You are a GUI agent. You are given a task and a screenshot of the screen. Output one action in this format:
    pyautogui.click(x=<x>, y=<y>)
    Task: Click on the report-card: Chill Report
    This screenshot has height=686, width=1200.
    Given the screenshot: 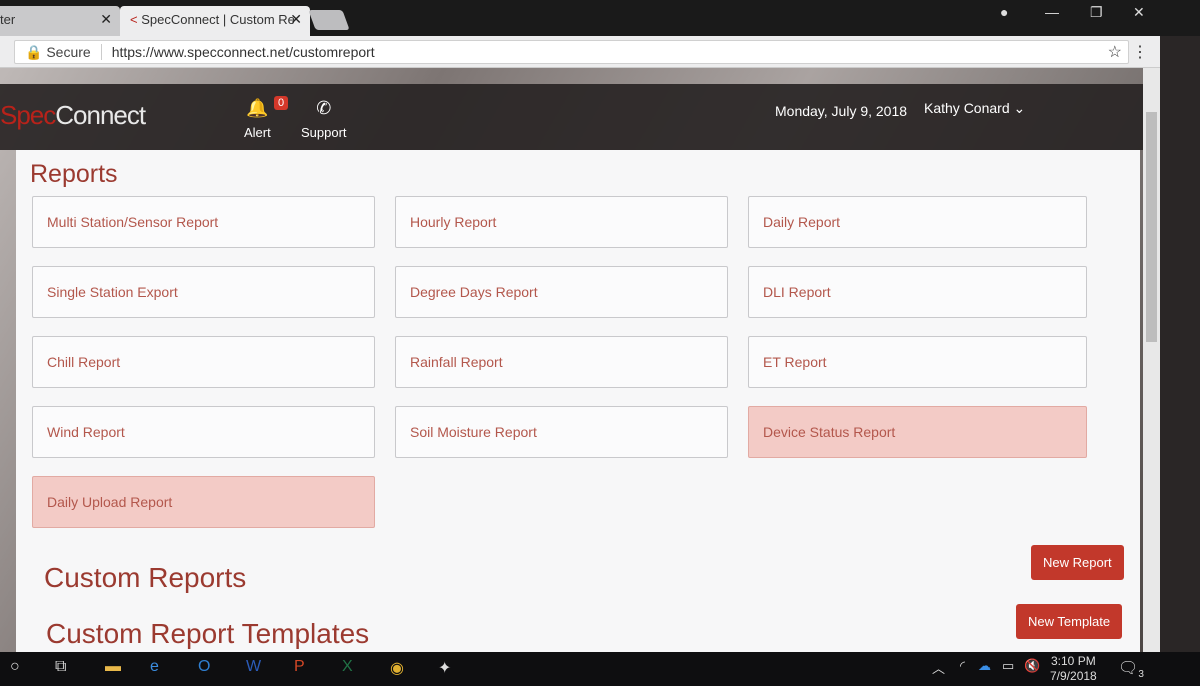 What is the action you would take?
    pyautogui.click(x=203, y=362)
    